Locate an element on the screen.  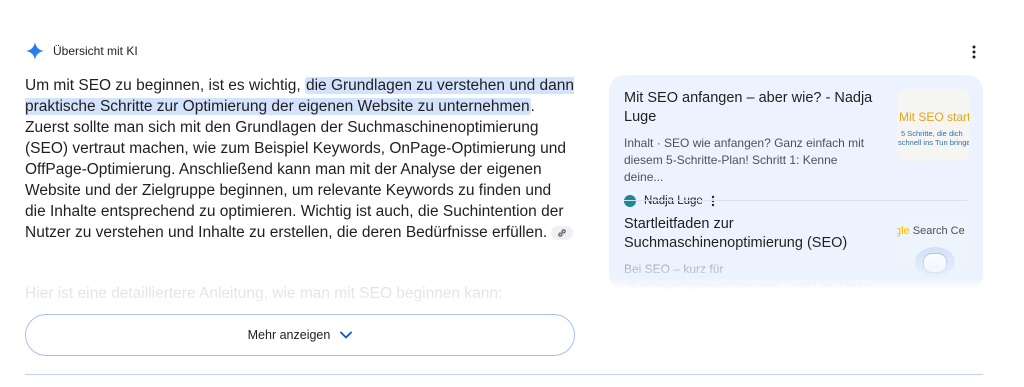
source-link-icon is located at coordinates (562, 232).